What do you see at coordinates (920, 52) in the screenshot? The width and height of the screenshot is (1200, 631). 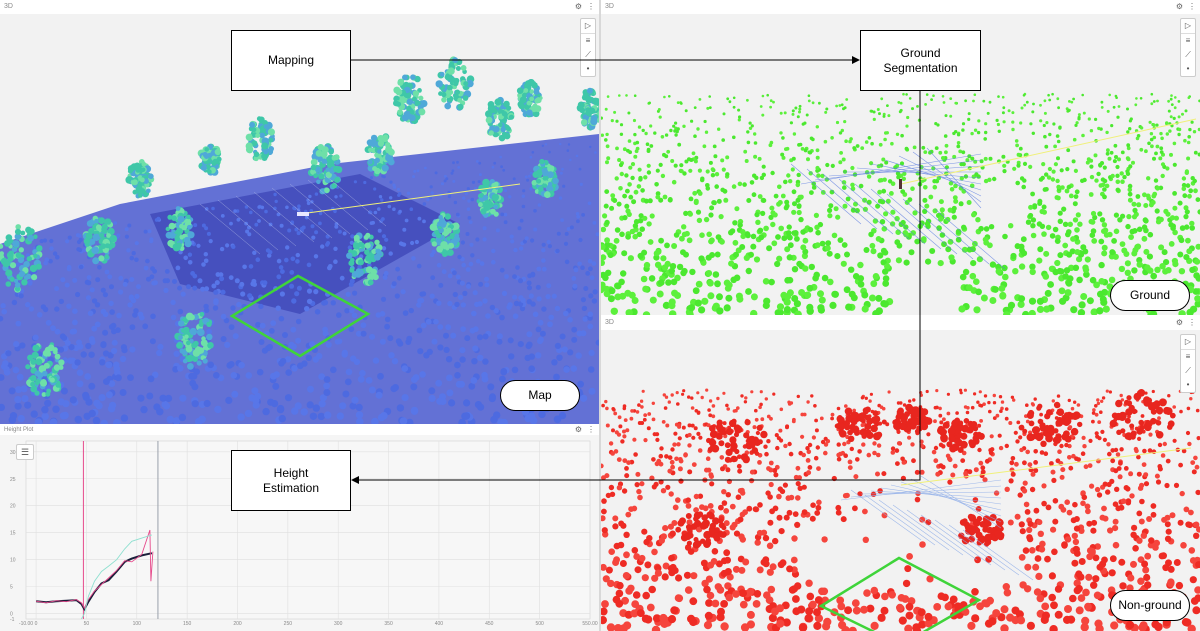 I see `ground-segmentation-label-line1: Ground` at bounding box center [920, 52].